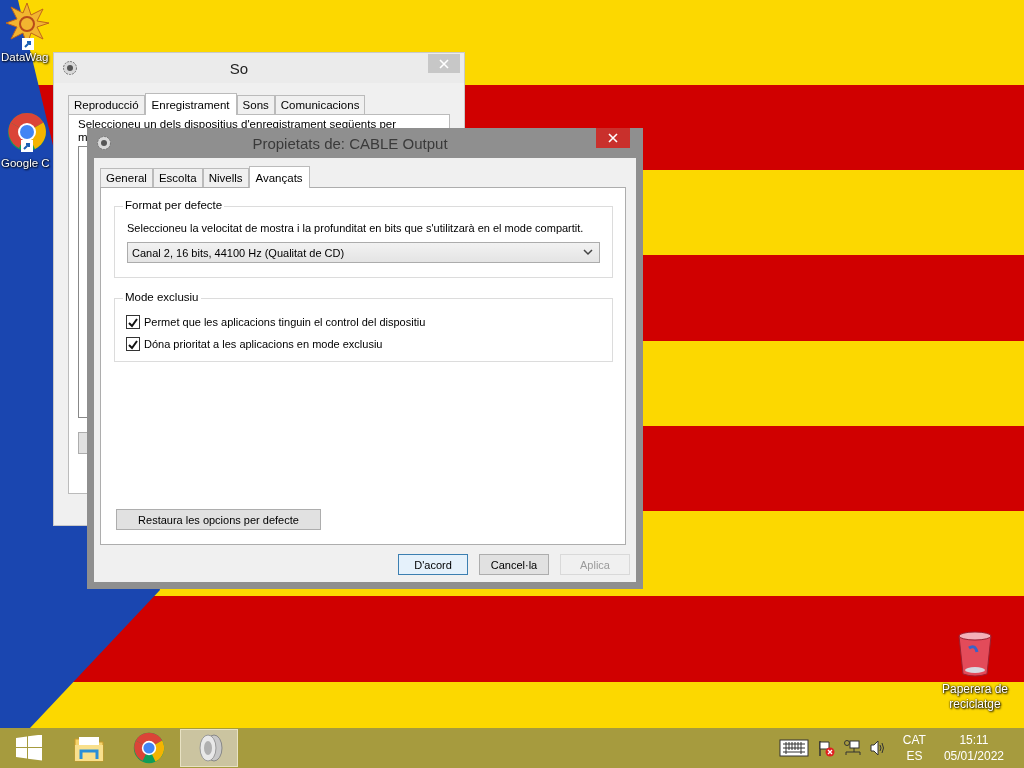 This screenshot has height=768, width=1024. What do you see at coordinates (162, 297) in the screenshot?
I see `group-label: Mode exclusiu` at bounding box center [162, 297].